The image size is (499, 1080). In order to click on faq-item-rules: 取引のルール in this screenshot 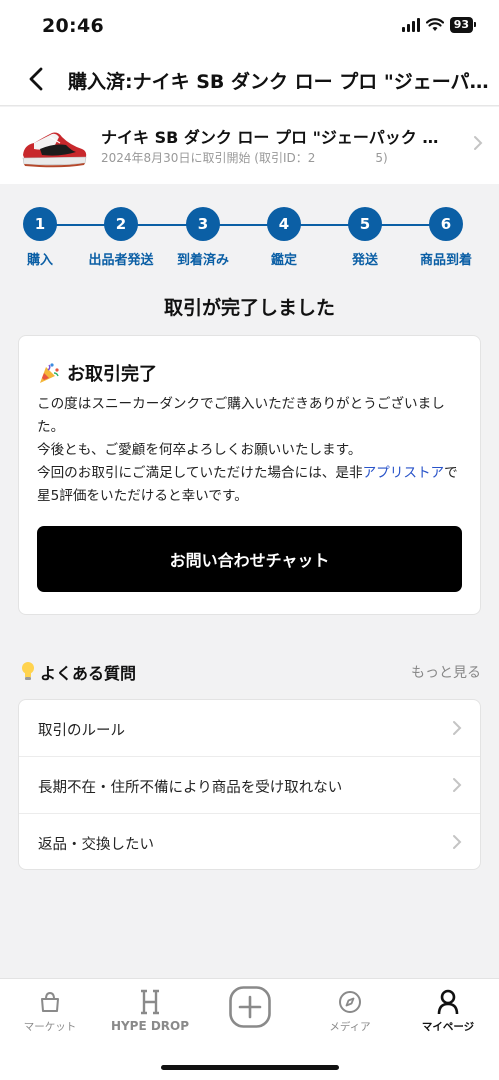, I will do `click(249, 728)`.